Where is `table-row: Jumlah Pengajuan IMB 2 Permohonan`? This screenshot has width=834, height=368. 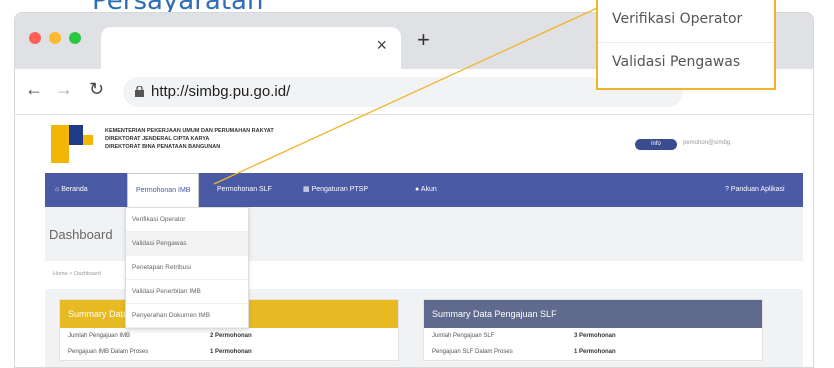
table-row: Jumlah Pengajuan IMB 2 Permohonan is located at coordinates (229, 336).